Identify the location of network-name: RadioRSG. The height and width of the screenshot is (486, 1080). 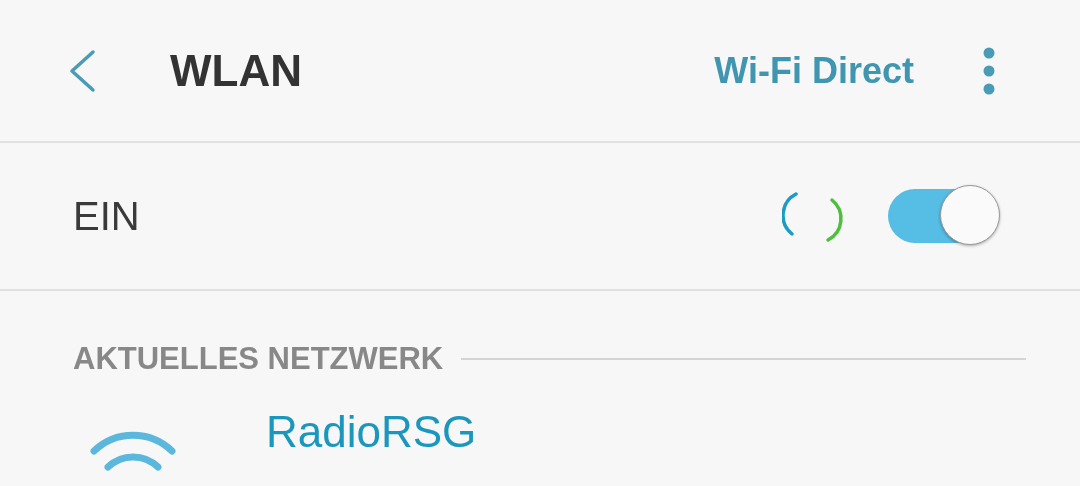
(371, 432).